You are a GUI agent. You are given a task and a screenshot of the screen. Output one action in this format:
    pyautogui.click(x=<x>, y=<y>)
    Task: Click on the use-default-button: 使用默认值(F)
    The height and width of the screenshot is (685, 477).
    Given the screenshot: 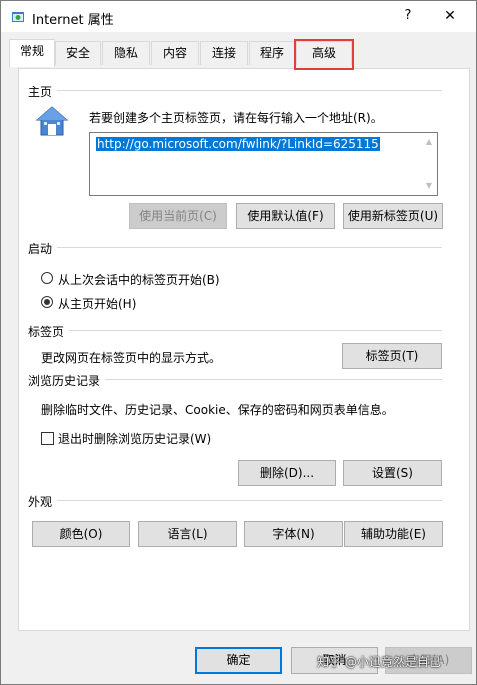 What is the action you would take?
    pyautogui.click(x=285, y=216)
    